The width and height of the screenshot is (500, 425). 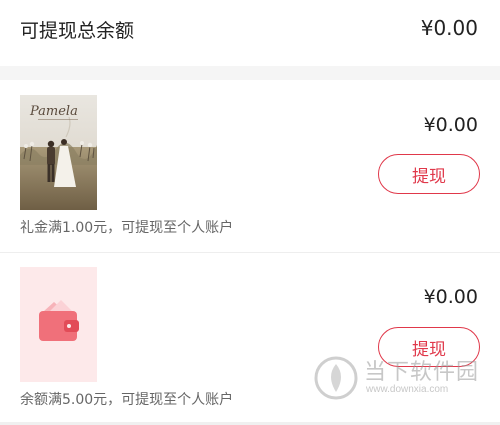 What do you see at coordinates (450, 125) in the screenshot?
I see `gift-money-amount: ¥0.00` at bounding box center [450, 125].